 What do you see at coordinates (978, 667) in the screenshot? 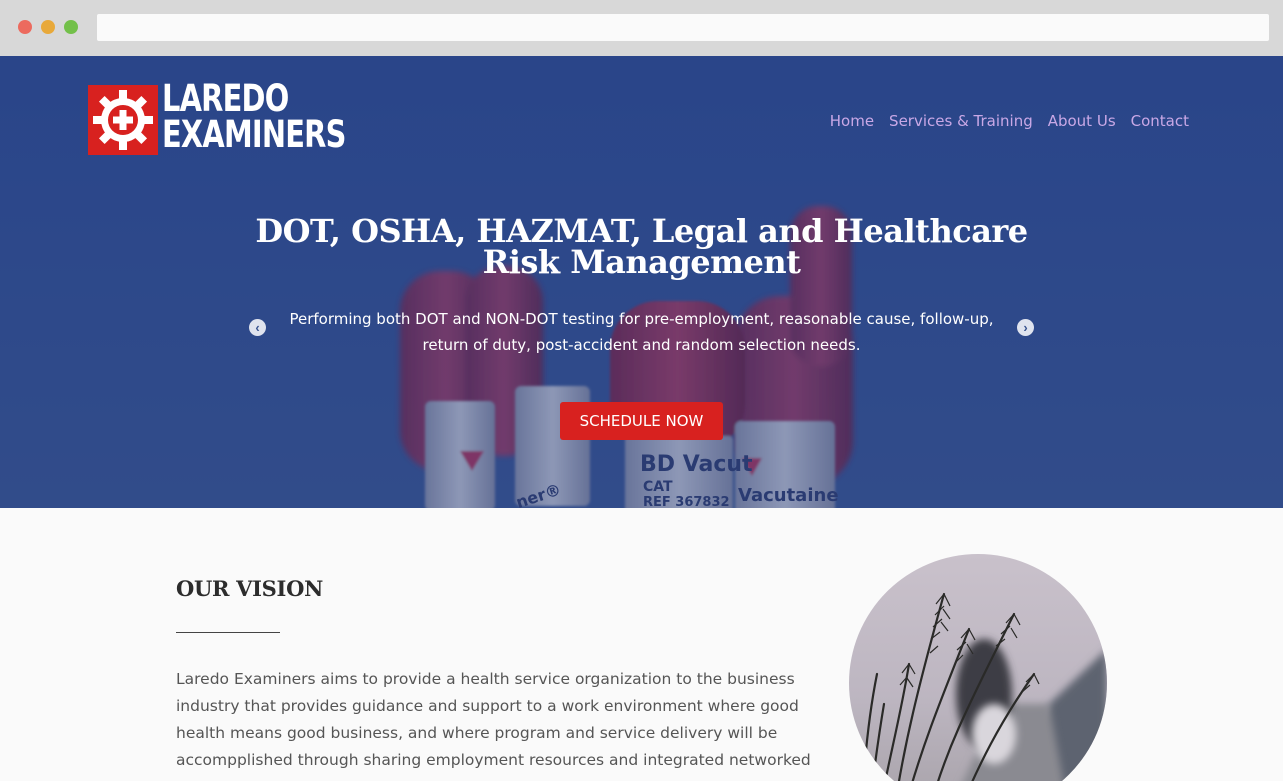
I see `vision-photo` at bounding box center [978, 667].